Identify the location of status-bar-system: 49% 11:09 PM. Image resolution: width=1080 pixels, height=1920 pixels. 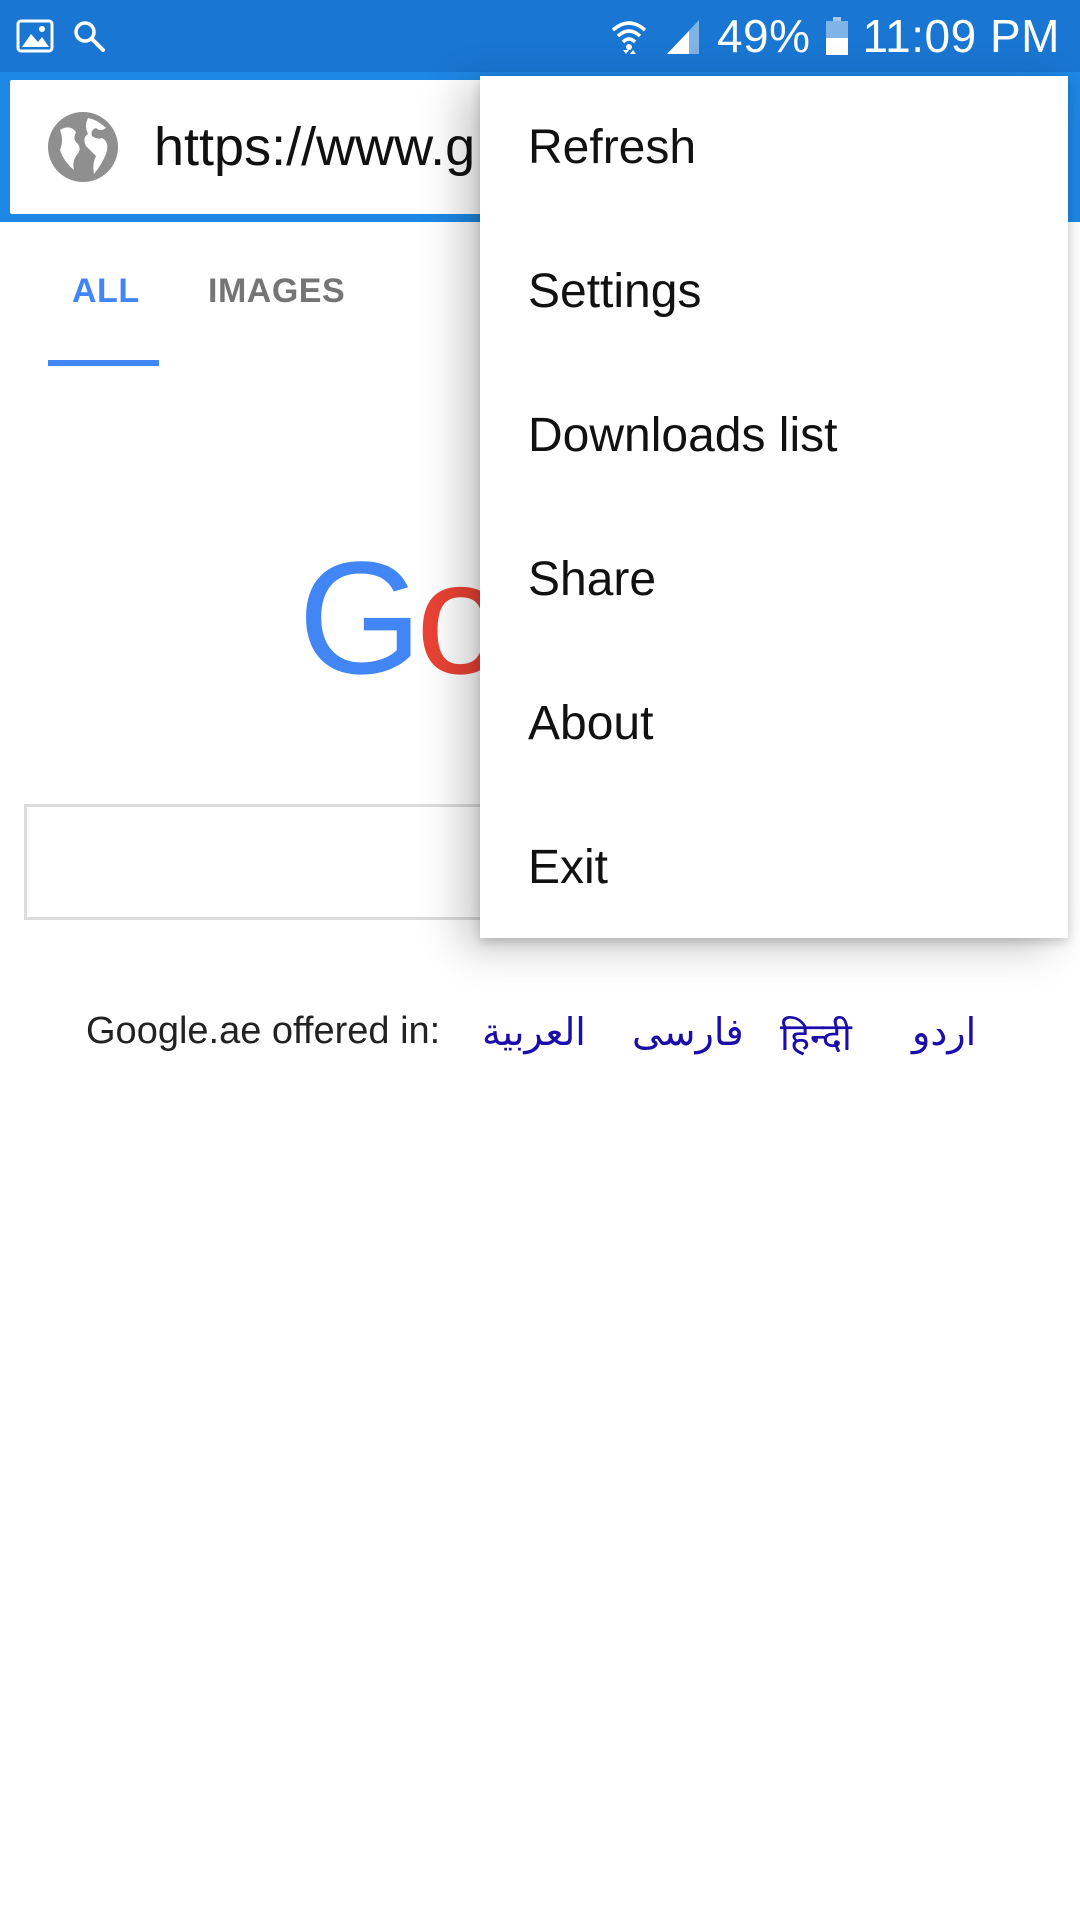
(834, 36).